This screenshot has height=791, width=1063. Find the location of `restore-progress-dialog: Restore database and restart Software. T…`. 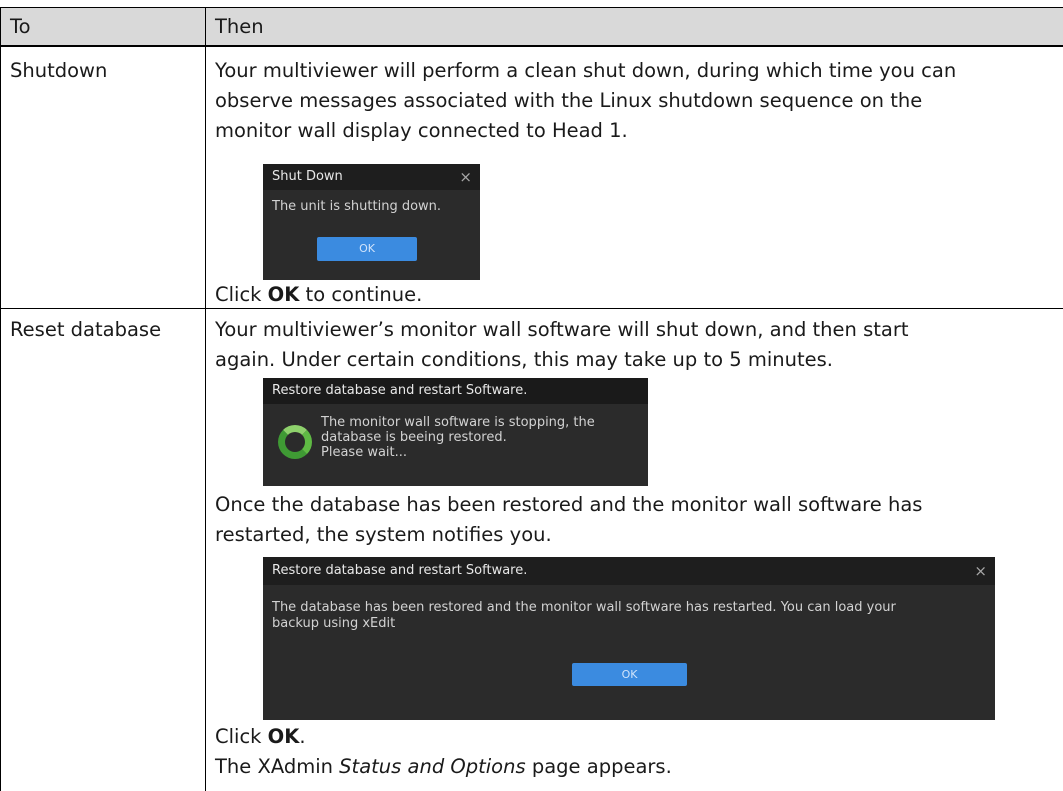

restore-progress-dialog: Restore database and restart Software. T… is located at coordinates (455, 432).